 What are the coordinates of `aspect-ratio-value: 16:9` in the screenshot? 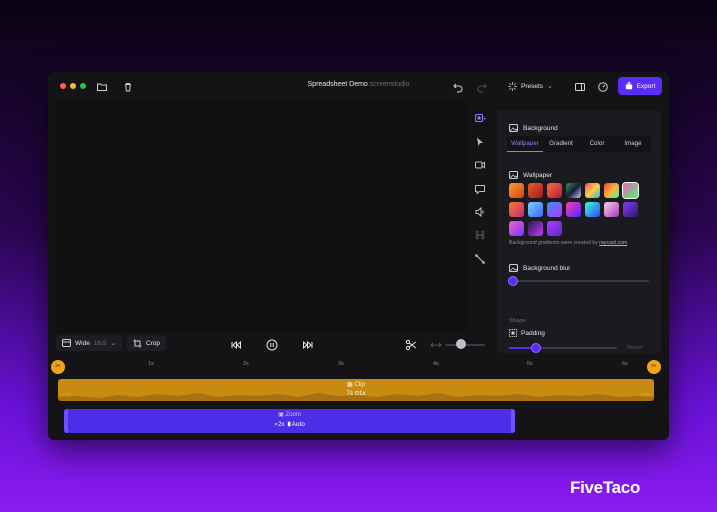 It's located at (100, 343).